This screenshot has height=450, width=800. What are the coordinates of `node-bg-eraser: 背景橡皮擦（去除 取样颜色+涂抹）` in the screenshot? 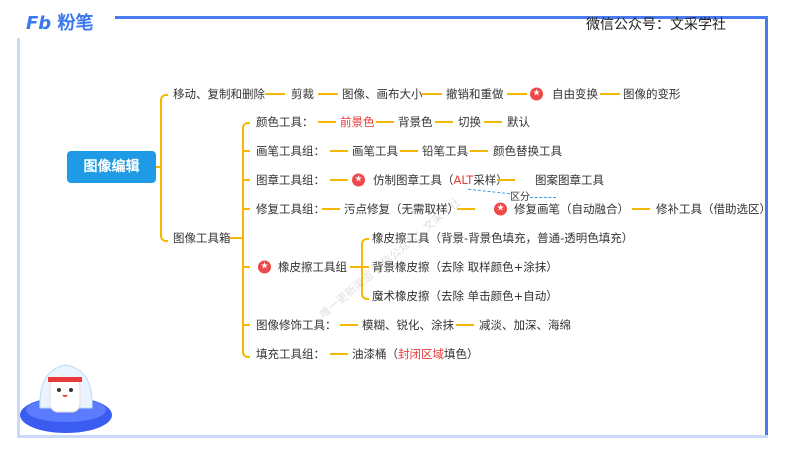 It's located at (465, 267).